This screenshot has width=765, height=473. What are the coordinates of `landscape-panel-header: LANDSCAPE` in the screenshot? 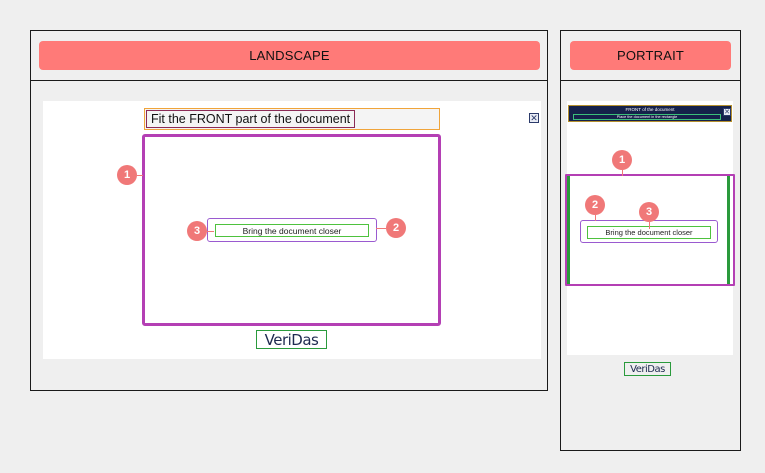 It's located at (289, 56).